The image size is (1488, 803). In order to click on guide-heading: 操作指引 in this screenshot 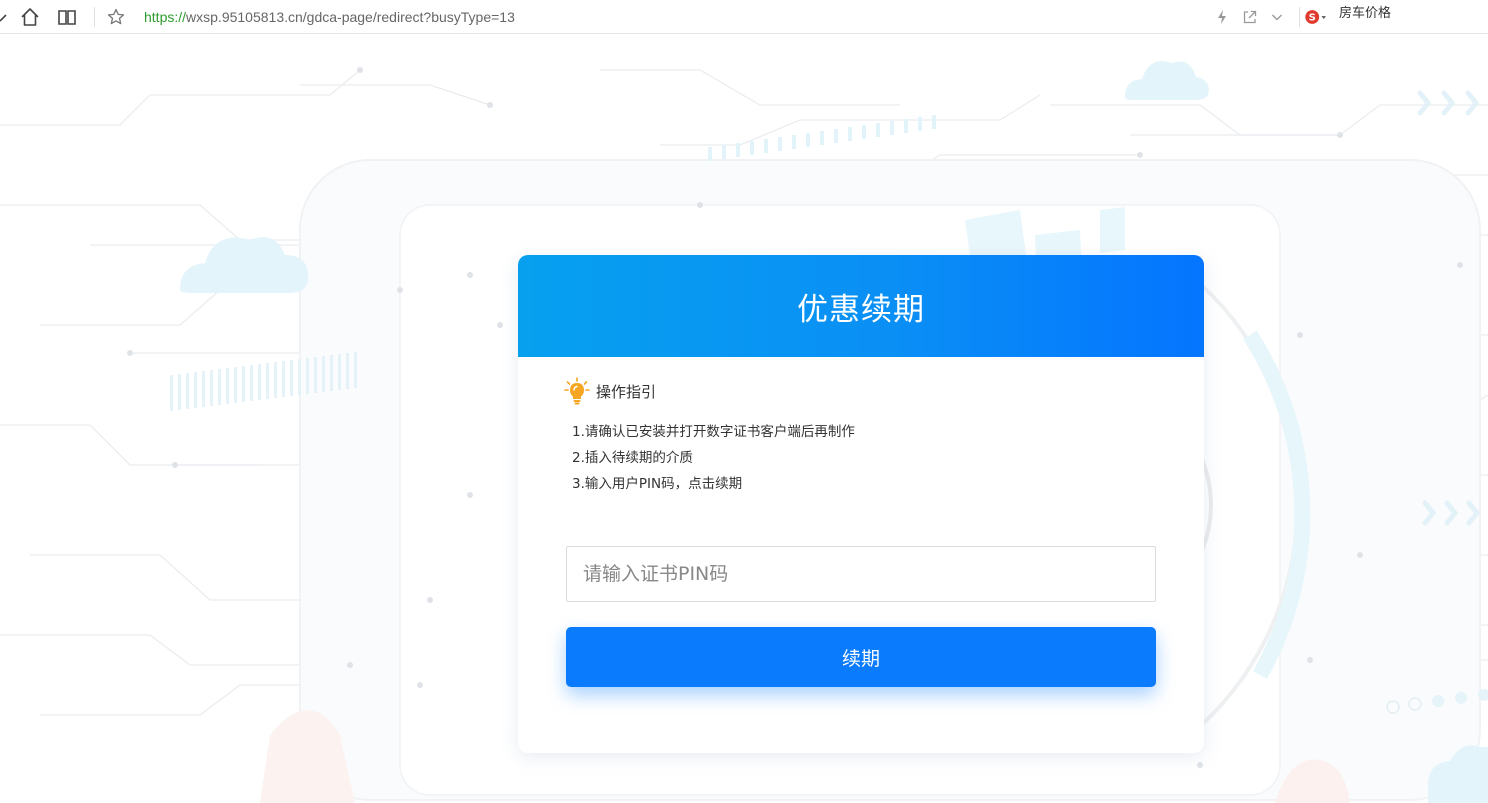, I will do `click(610, 391)`.